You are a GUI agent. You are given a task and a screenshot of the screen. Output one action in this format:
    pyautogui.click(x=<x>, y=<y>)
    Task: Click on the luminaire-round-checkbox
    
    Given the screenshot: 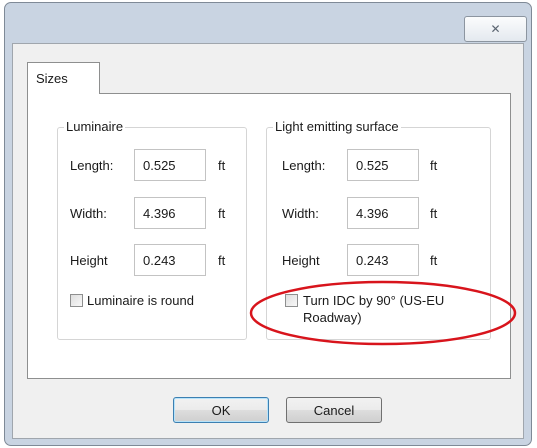 What is the action you would take?
    pyautogui.click(x=76, y=300)
    